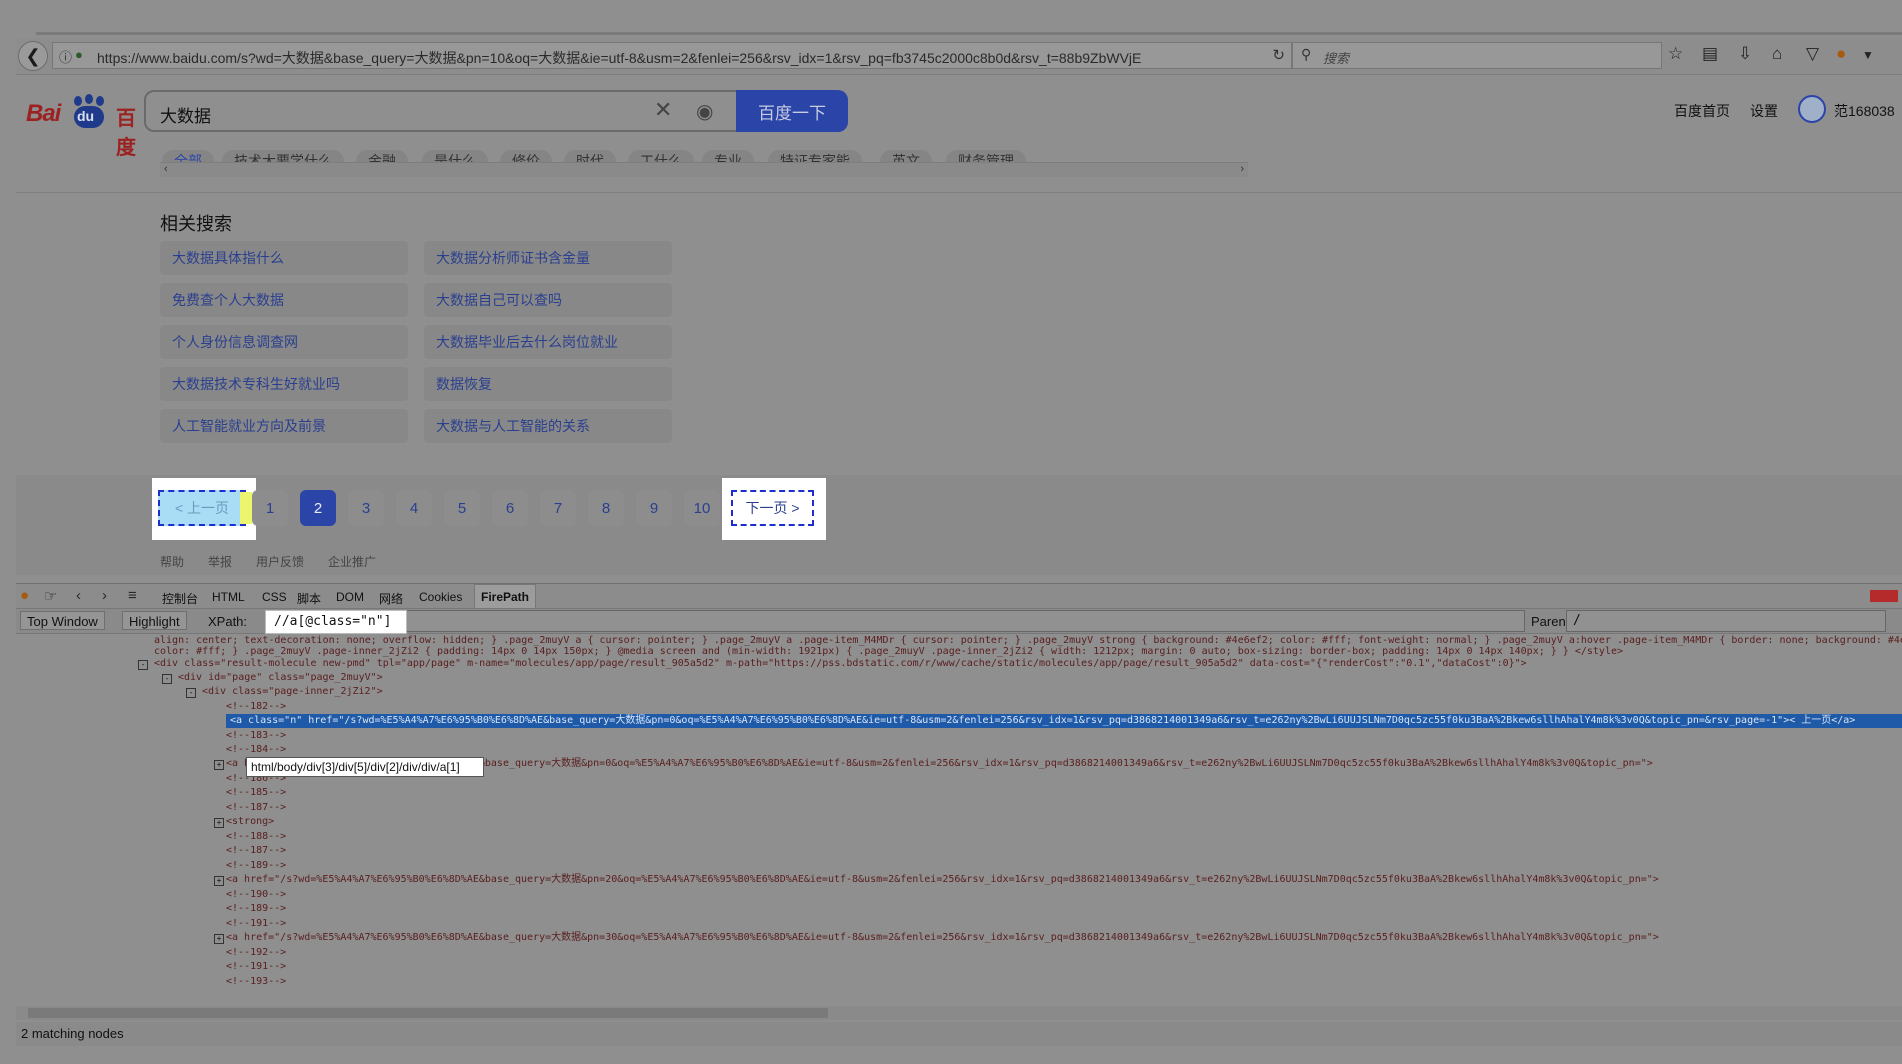 This screenshot has width=1902, height=1064. What do you see at coordinates (654, 508) in the screenshot?
I see `page-link: 9` at bounding box center [654, 508].